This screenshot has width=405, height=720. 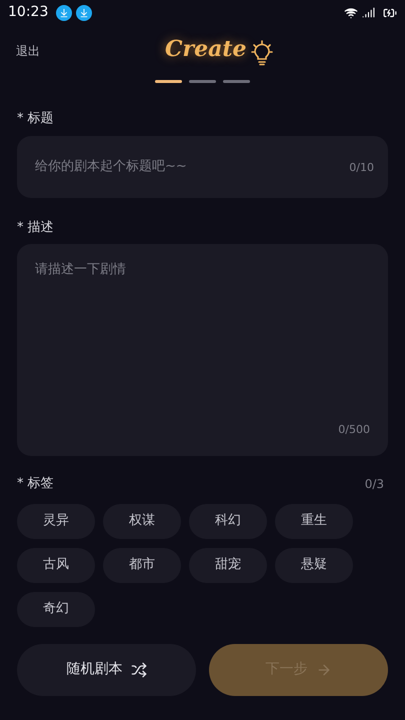 What do you see at coordinates (261, 53) in the screenshot?
I see `lightbulb-icon` at bounding box center [261, 53].